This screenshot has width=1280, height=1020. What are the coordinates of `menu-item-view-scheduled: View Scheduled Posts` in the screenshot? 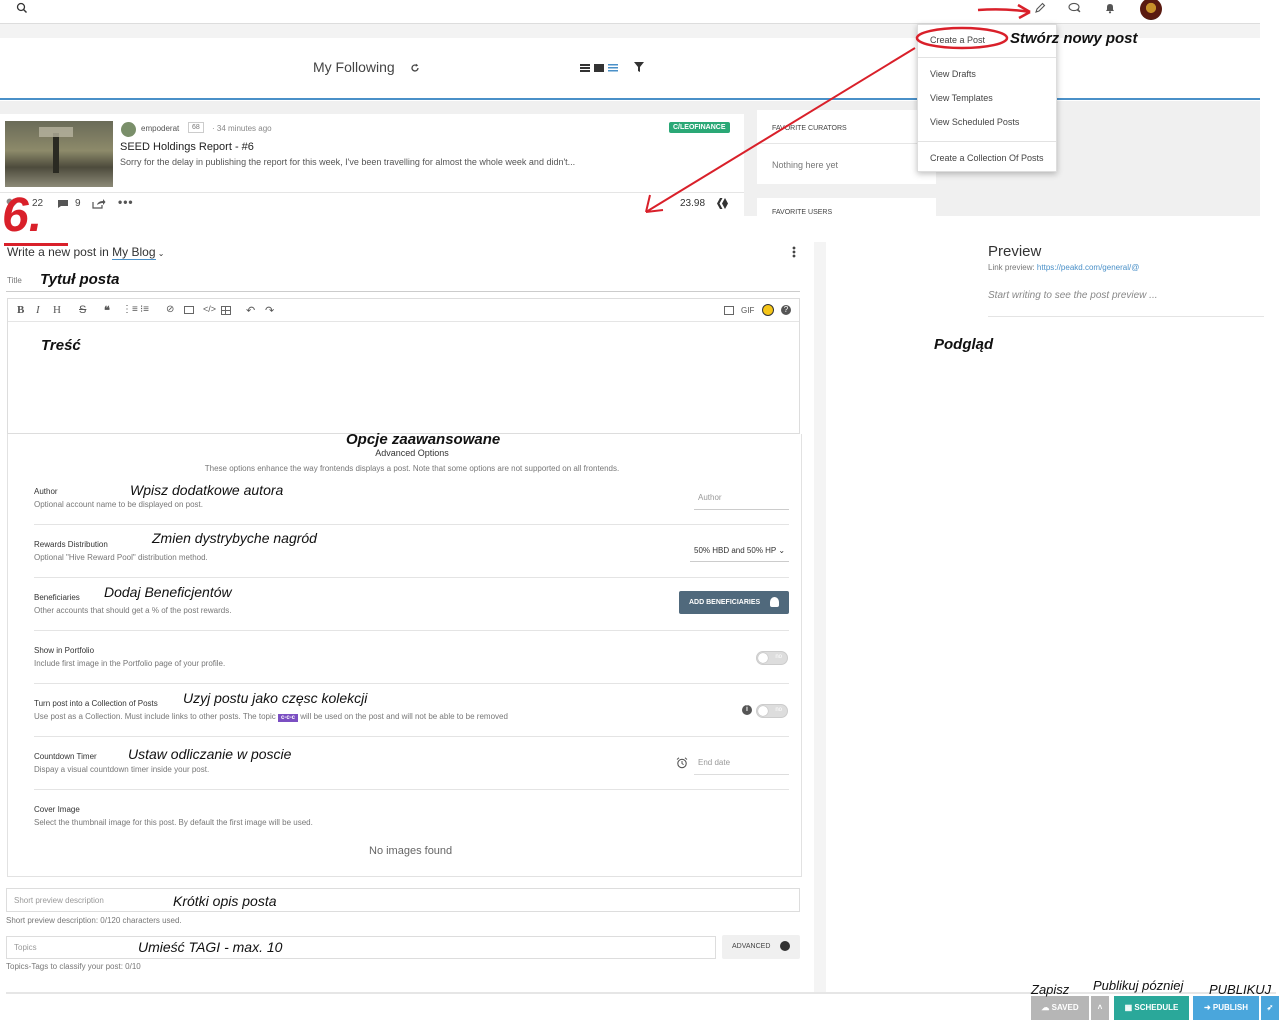 It's located at (974, 122).